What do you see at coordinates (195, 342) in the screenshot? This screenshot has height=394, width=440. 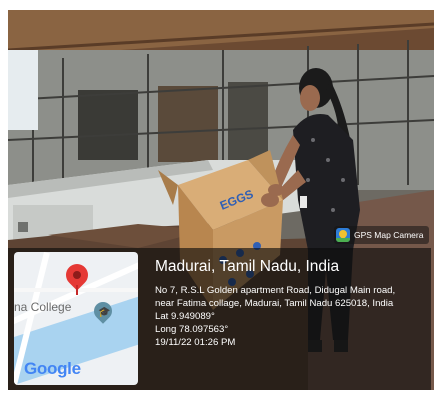 I see `timestamp: 19/11/22 01:26 PM` at bounding box center [195, 342].